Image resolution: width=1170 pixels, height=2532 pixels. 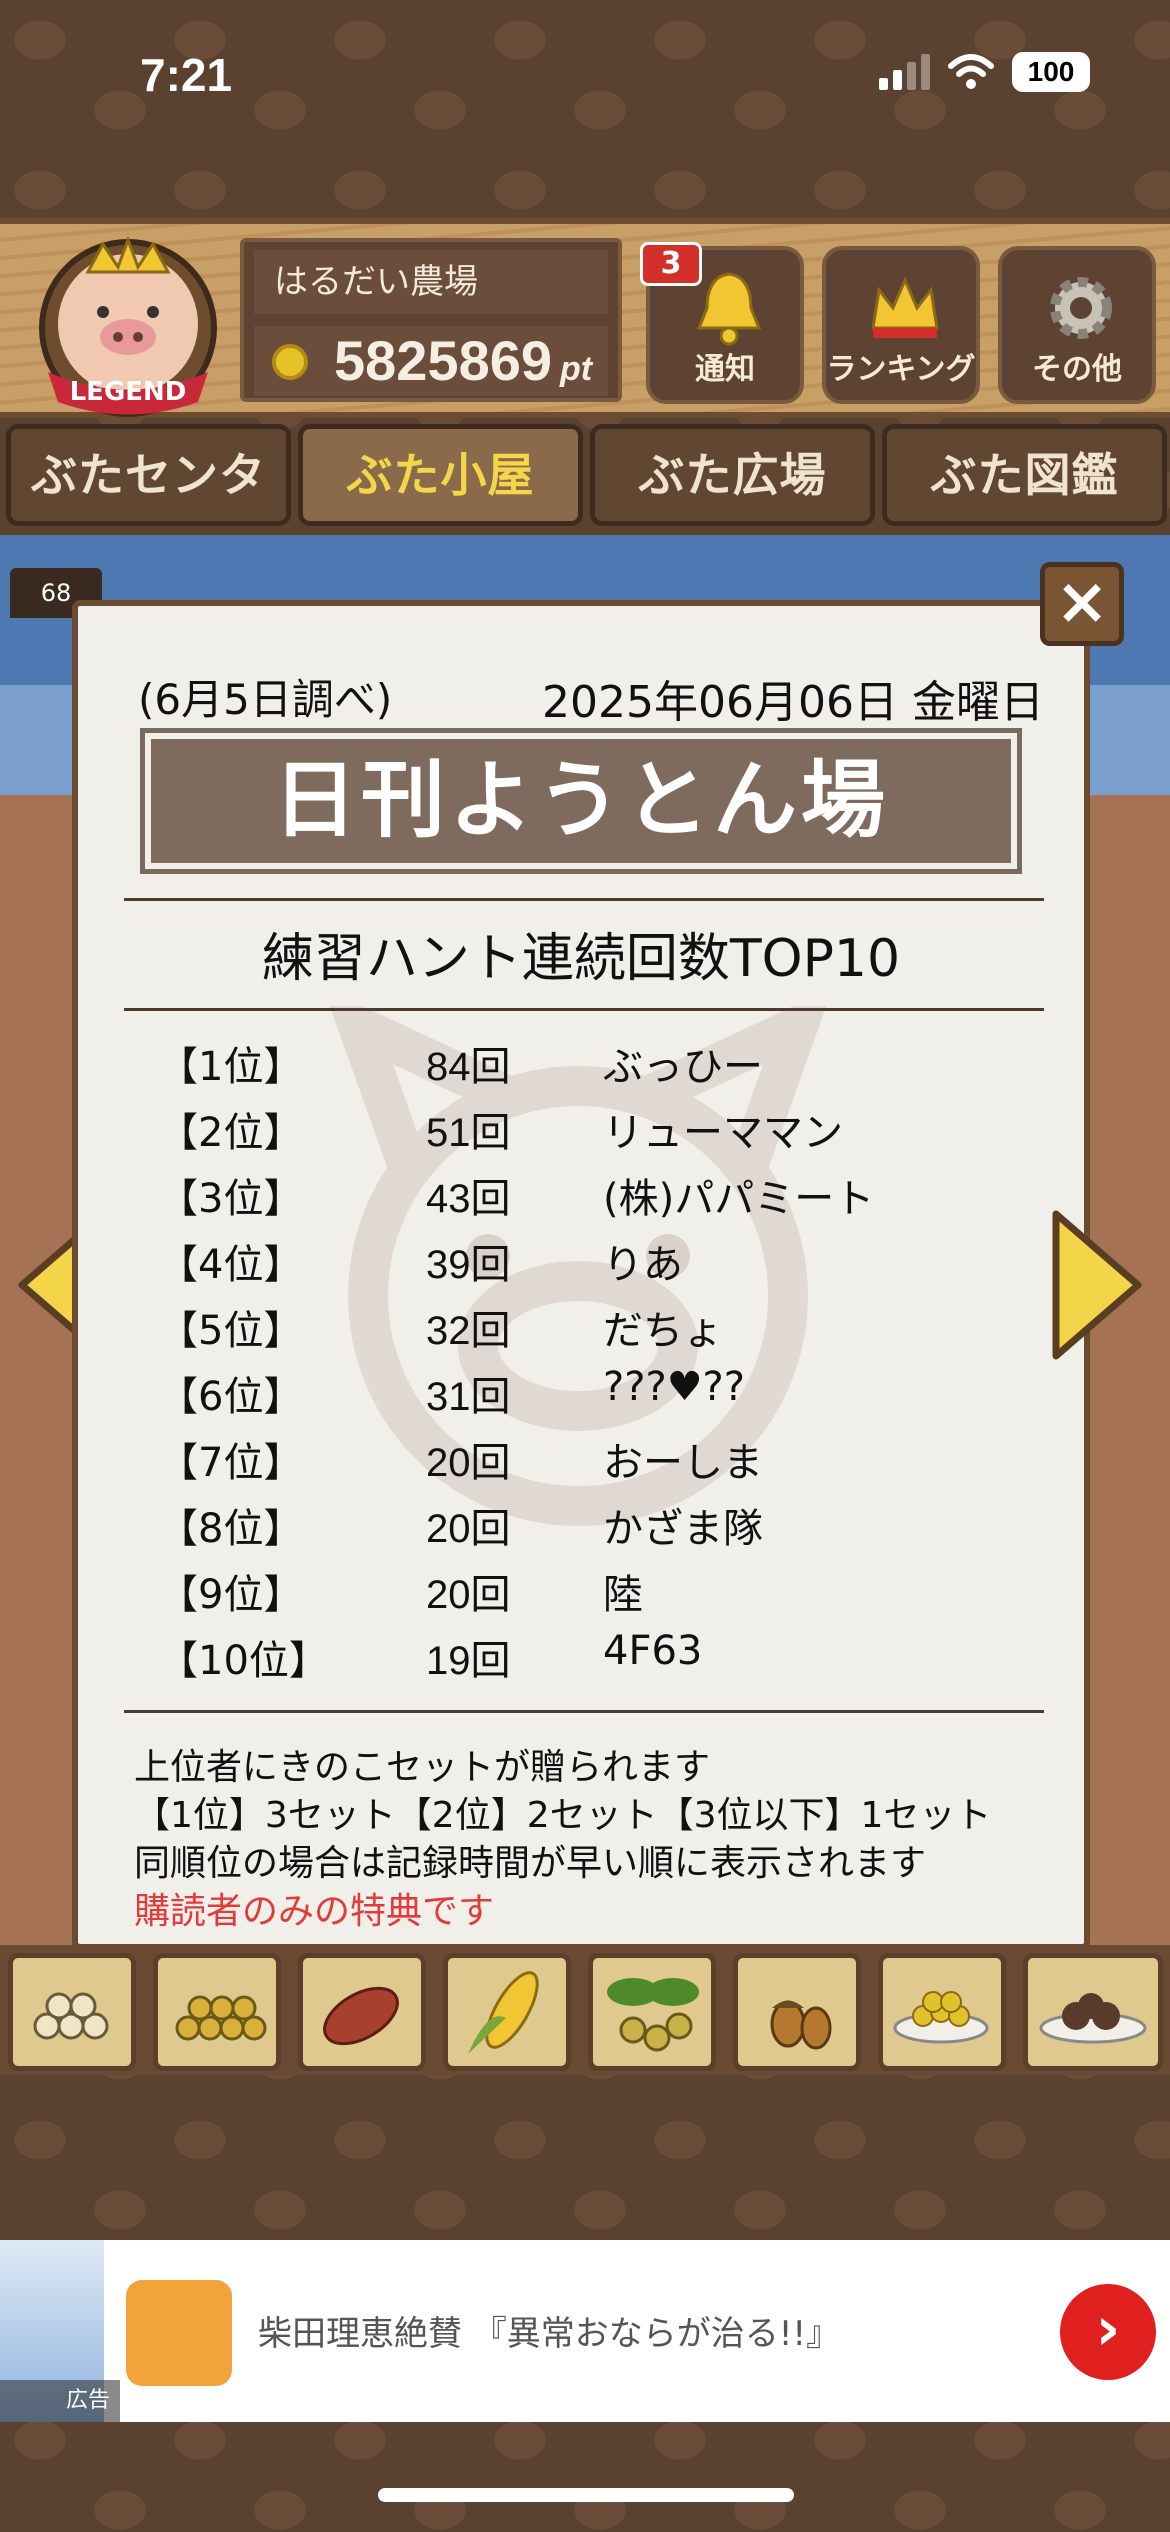 I want to click on rank-row: 【6位】 31回 ???♥??, so click(x=568, y=1397).